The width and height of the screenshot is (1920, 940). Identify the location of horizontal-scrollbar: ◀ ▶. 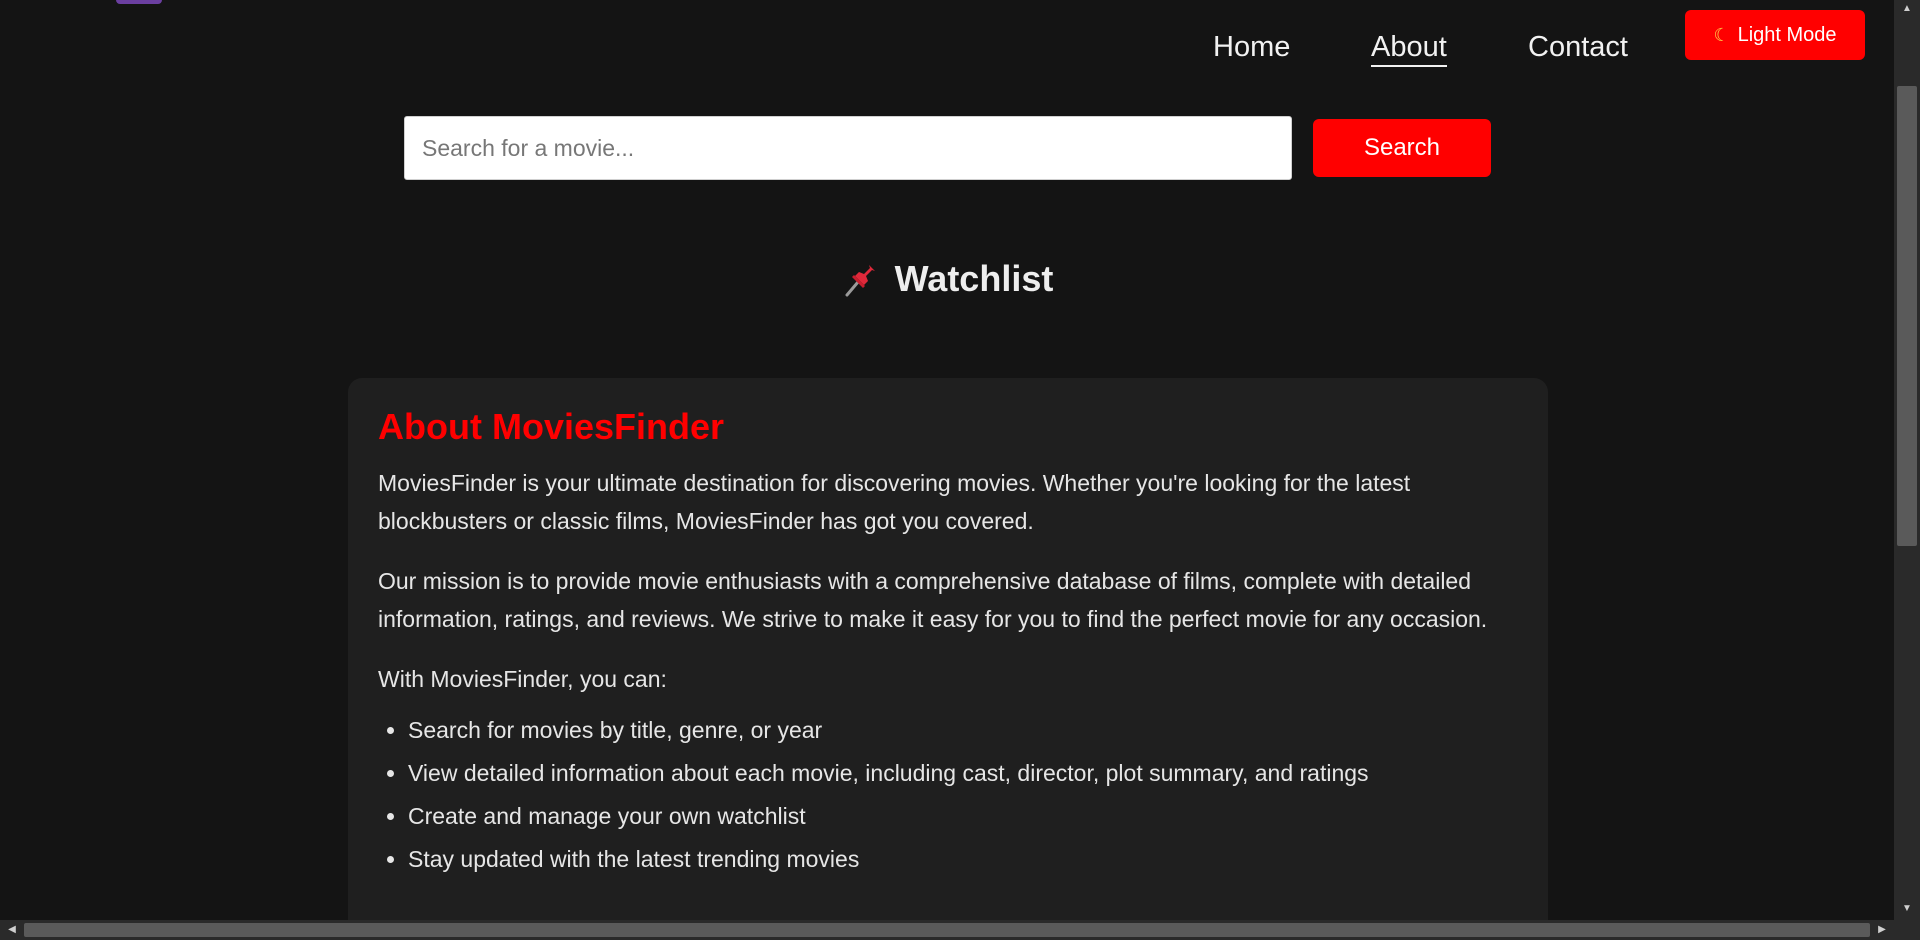
(960, 930).